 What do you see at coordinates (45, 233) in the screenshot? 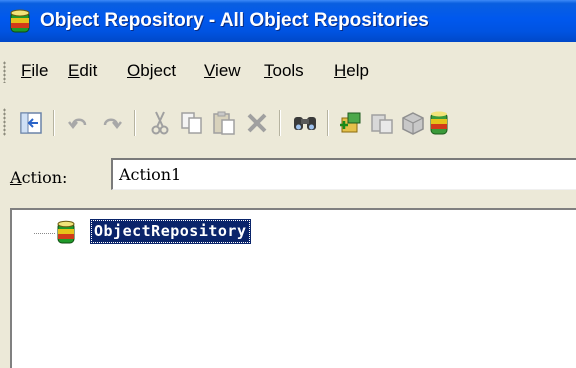
I see `tree-connector-line` at bounding box center [45, 233].